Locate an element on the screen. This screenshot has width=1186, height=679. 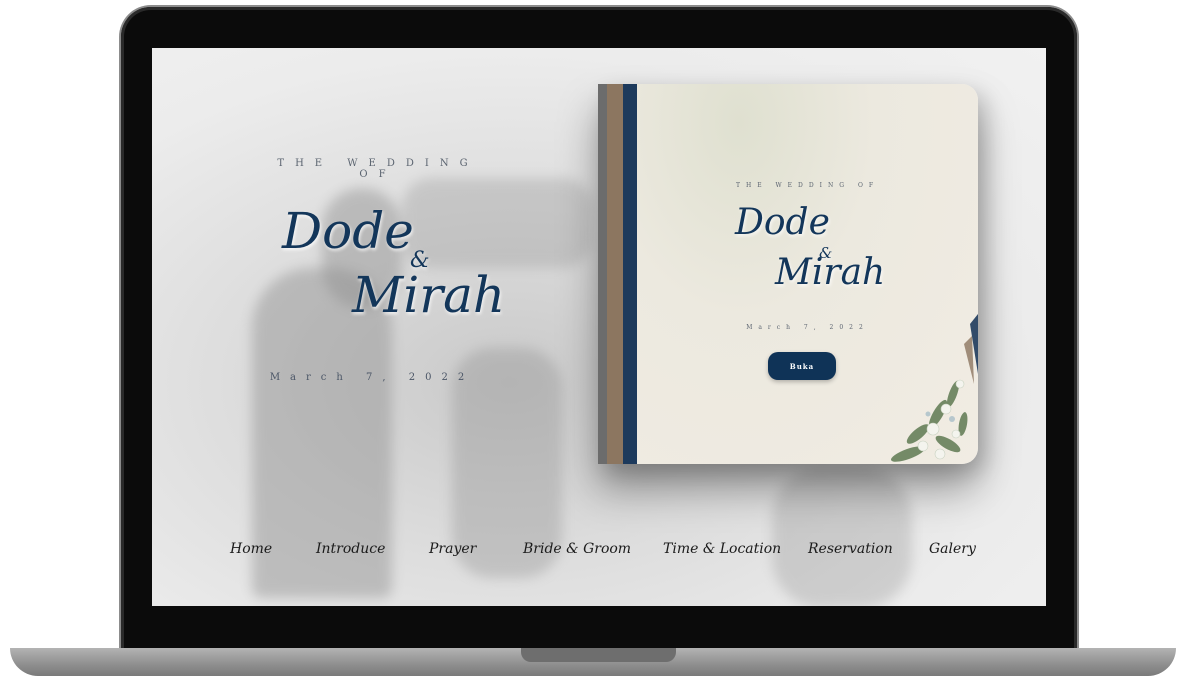
nav-introduce: Introduce is located at coordinates (350, 549).